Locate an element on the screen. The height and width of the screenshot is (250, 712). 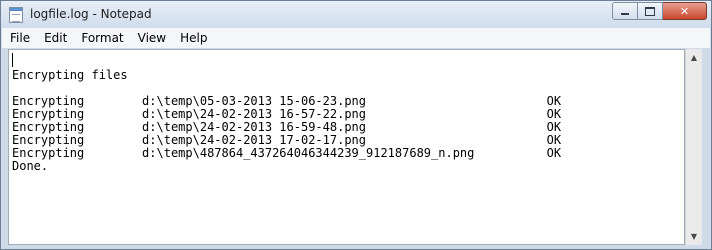
title-bar: logfile.log - Notepad ✕ is located at coordinates (356, 14).